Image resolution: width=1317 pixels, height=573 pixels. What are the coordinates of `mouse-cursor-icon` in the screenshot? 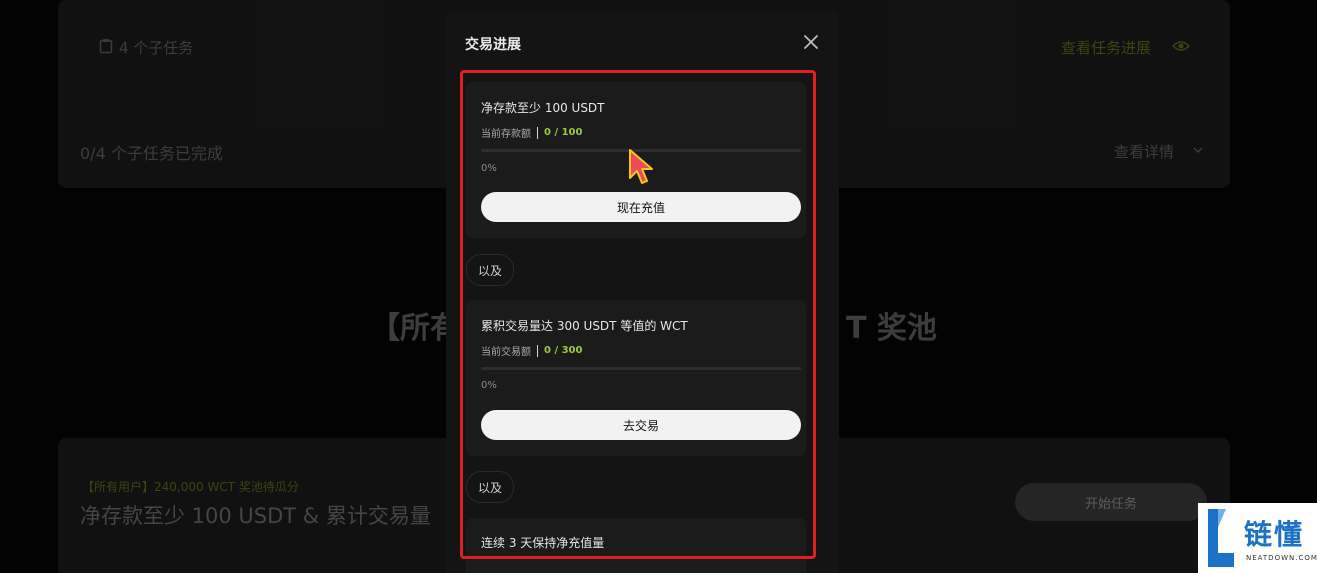 It's located at (641, 166).